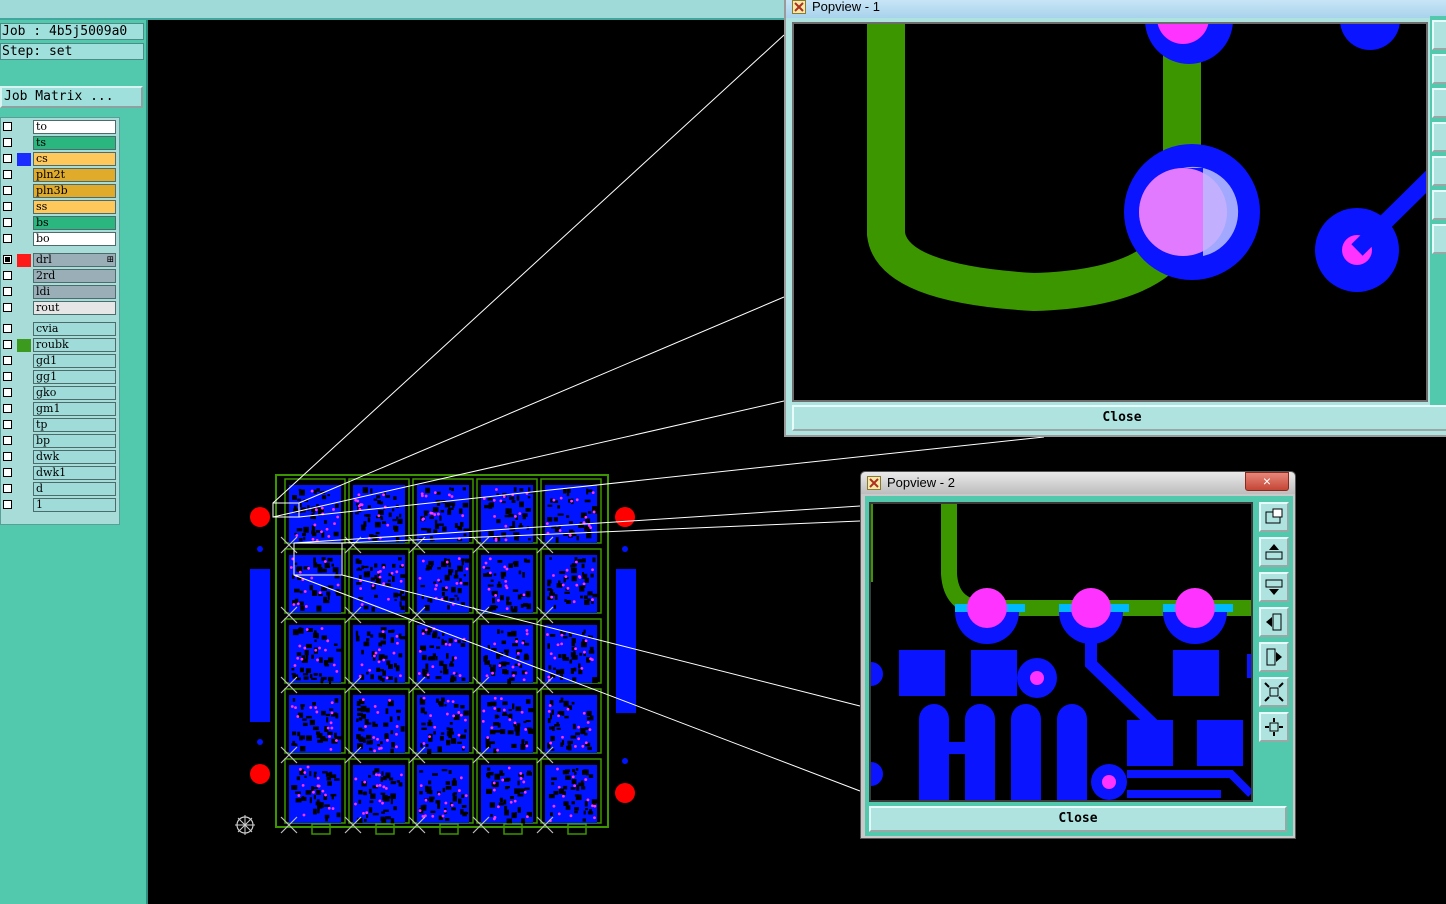 The image size is (1446, 904). Describe the element at coordinates (74, 239) in the screenshot. I see `layer-name: bo` at that location.